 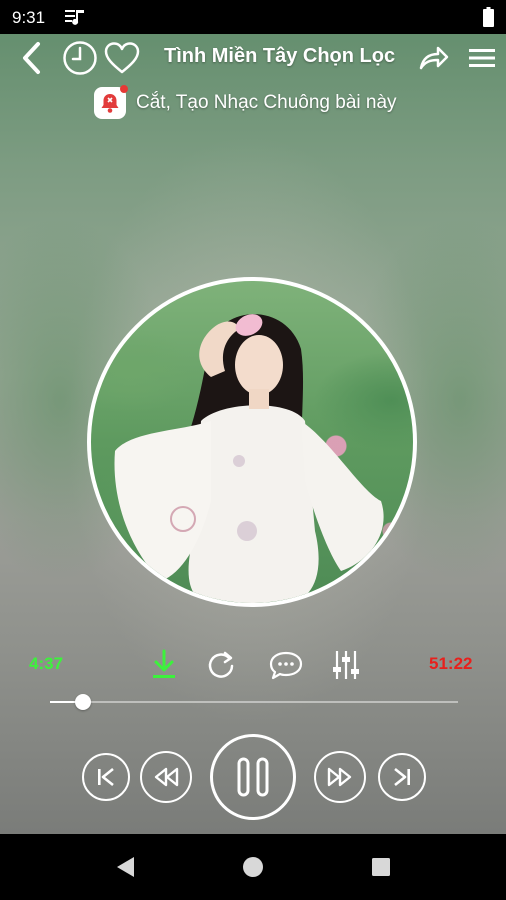 What do you see at coordinates (80, 58) in the screenshot?
I see `timer-icon` at bounding box center [80, 58].